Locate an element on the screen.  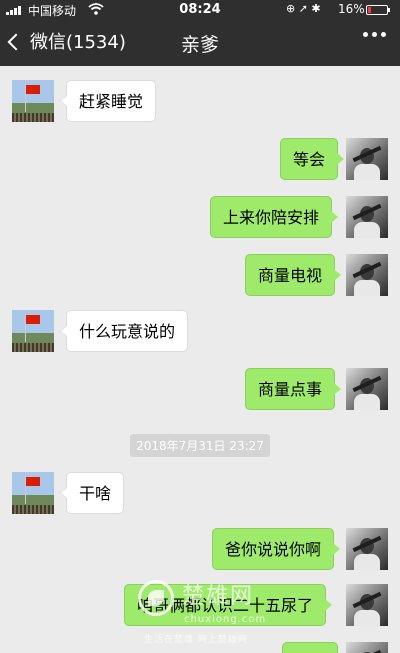
status-icons: ⊕ ➚ ✱ is located at coordinates (303, 8).